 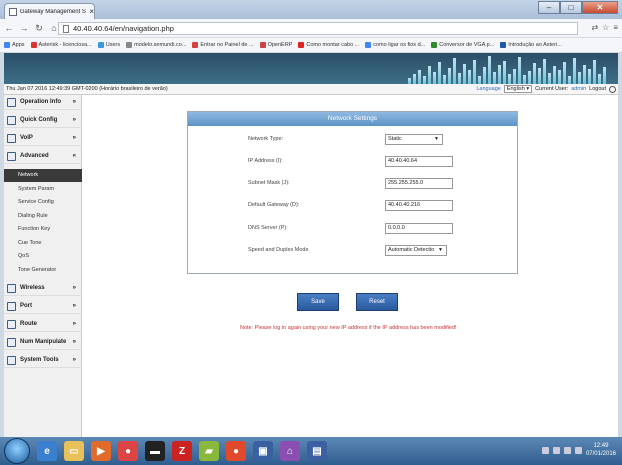 What do you see at coordinates (419, 161) in the screenshot?
I see `settings-input: 40.40.40.64` at bounding box center [419, 161].